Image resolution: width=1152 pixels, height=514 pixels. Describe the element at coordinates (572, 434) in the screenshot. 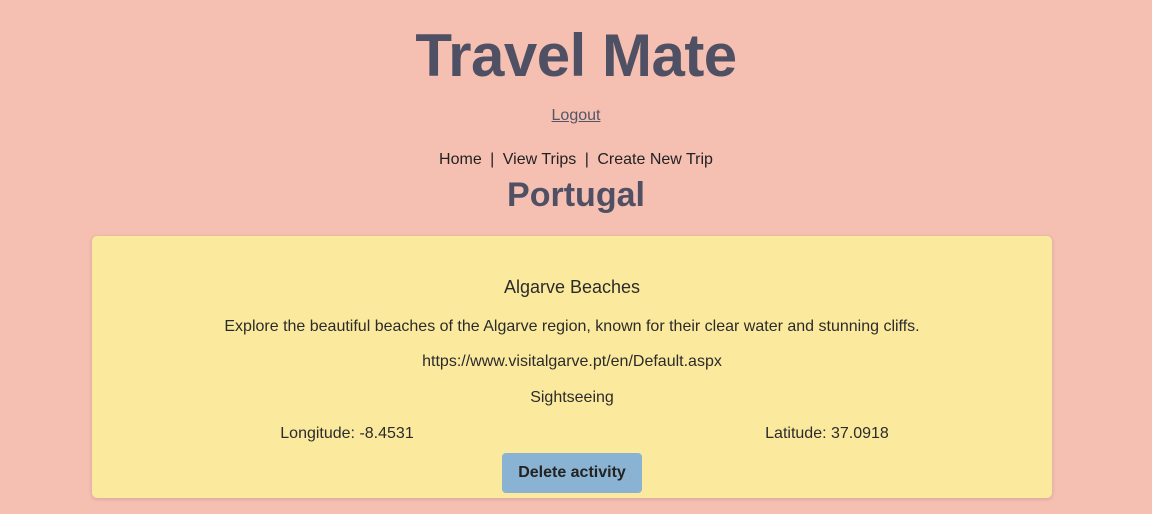

I see `activity-coordinates: Longitude: -8.4531 Latitude: 37.0918` at that location.